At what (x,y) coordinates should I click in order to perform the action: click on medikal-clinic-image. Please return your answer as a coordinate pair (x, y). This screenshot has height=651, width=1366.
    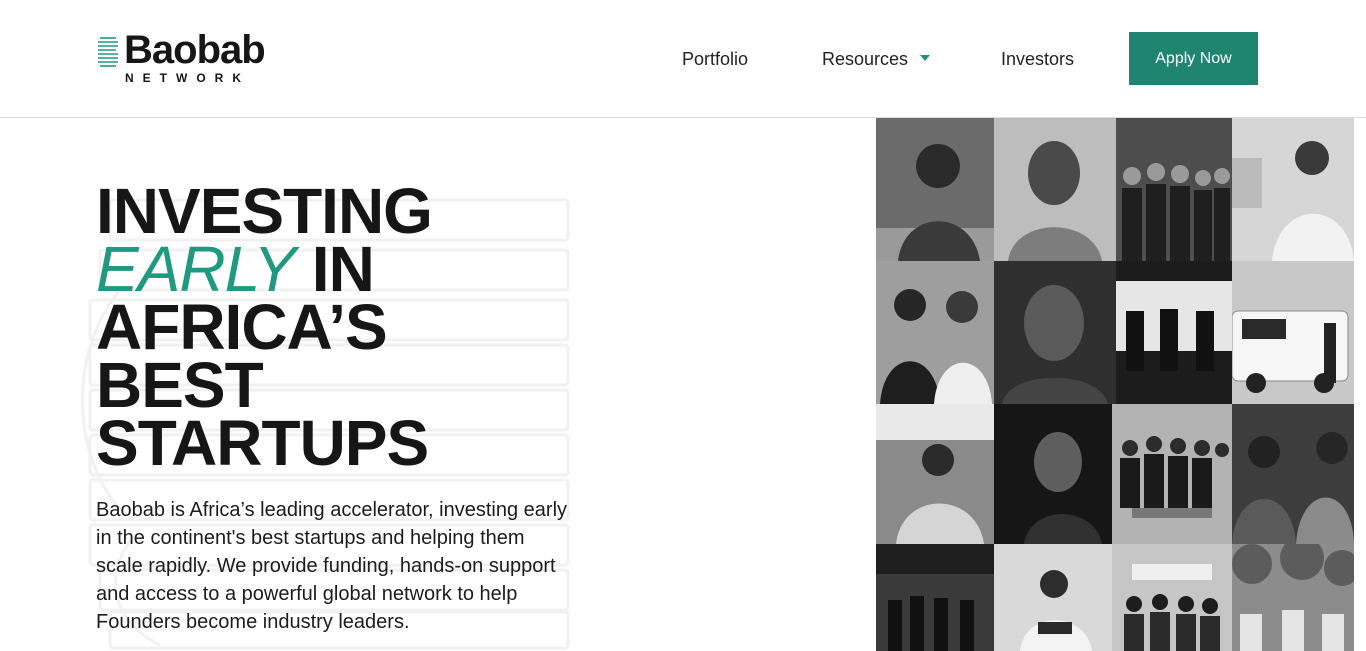
    Looking at the image, I should click on (1172, 597).